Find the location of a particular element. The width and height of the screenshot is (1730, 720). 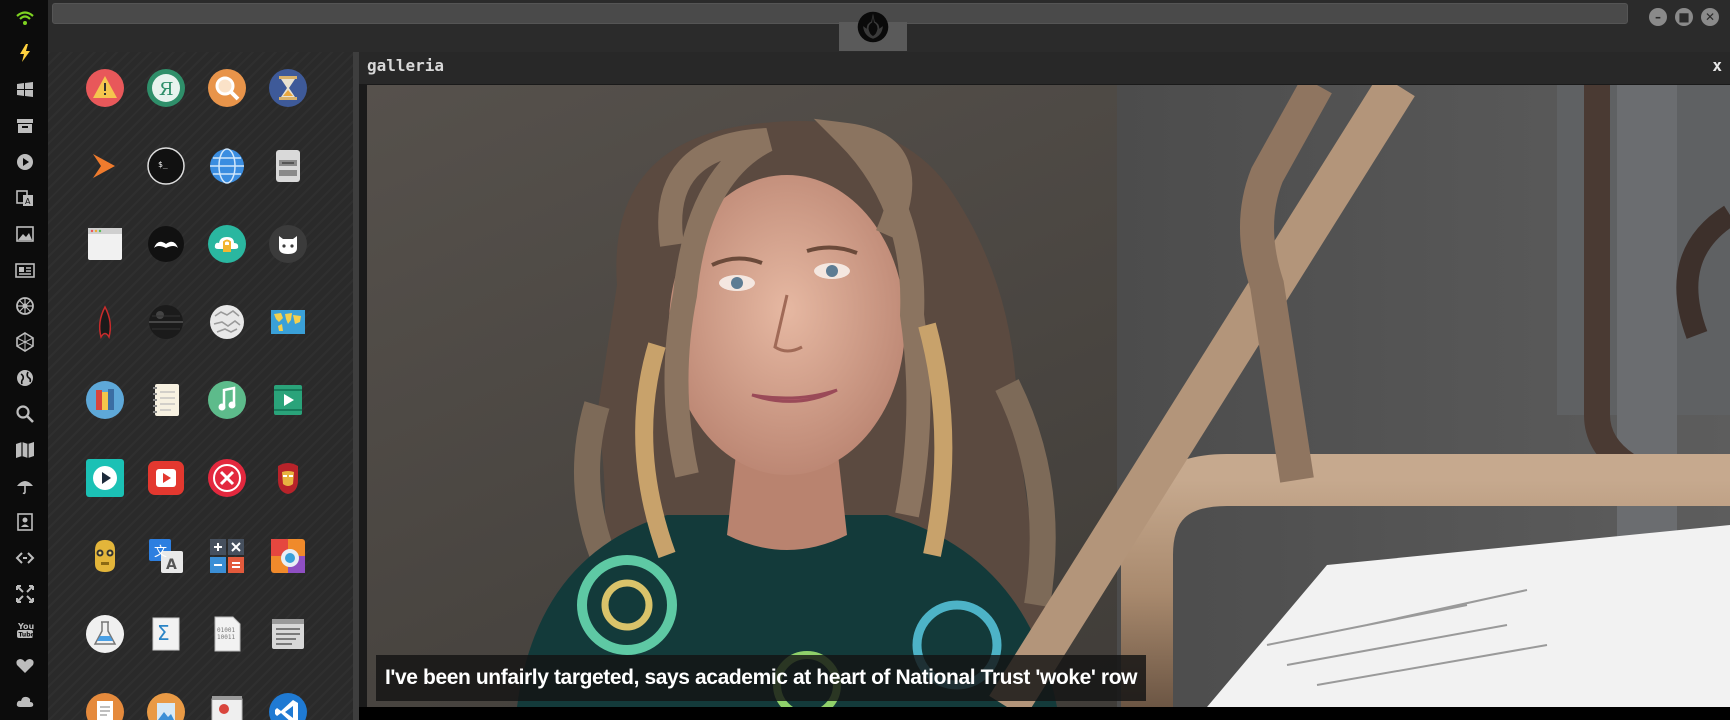

video-icon is located at coordinates (288, 400).